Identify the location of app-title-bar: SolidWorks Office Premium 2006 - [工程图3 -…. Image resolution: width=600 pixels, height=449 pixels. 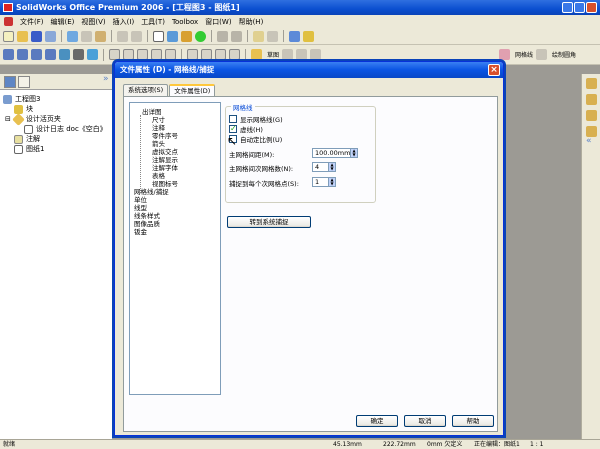
(300, 7).